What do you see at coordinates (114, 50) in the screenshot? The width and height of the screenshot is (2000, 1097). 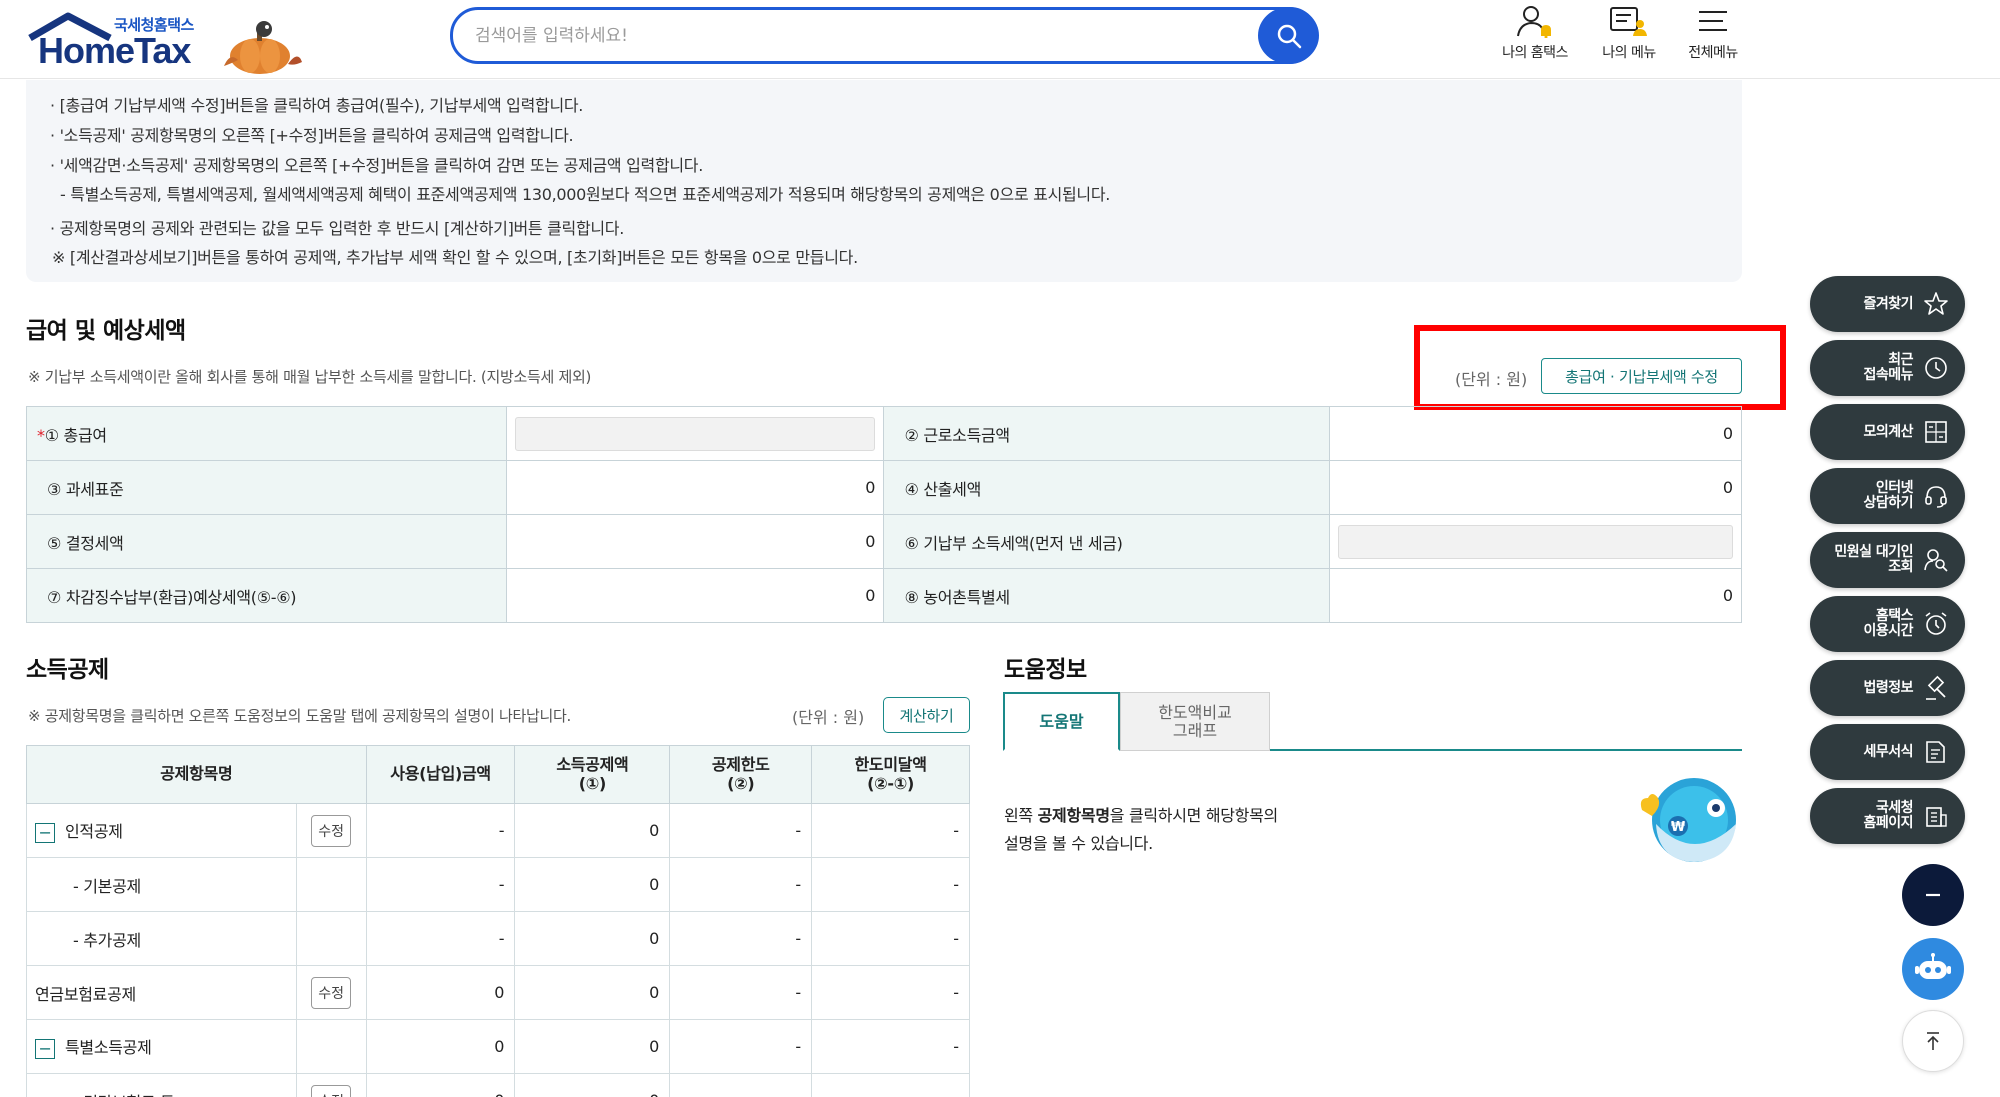 I see `logo-title: HomeTax` at bounding box center [114, 50].